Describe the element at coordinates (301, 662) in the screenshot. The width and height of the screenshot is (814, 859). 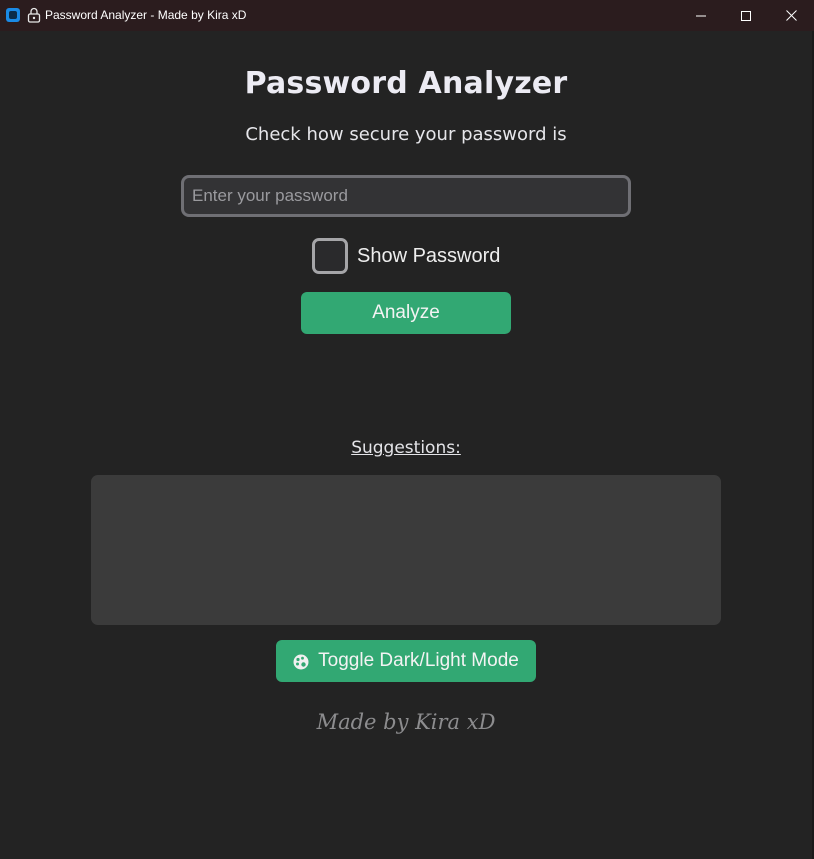
I see `palette-icon` at that location.